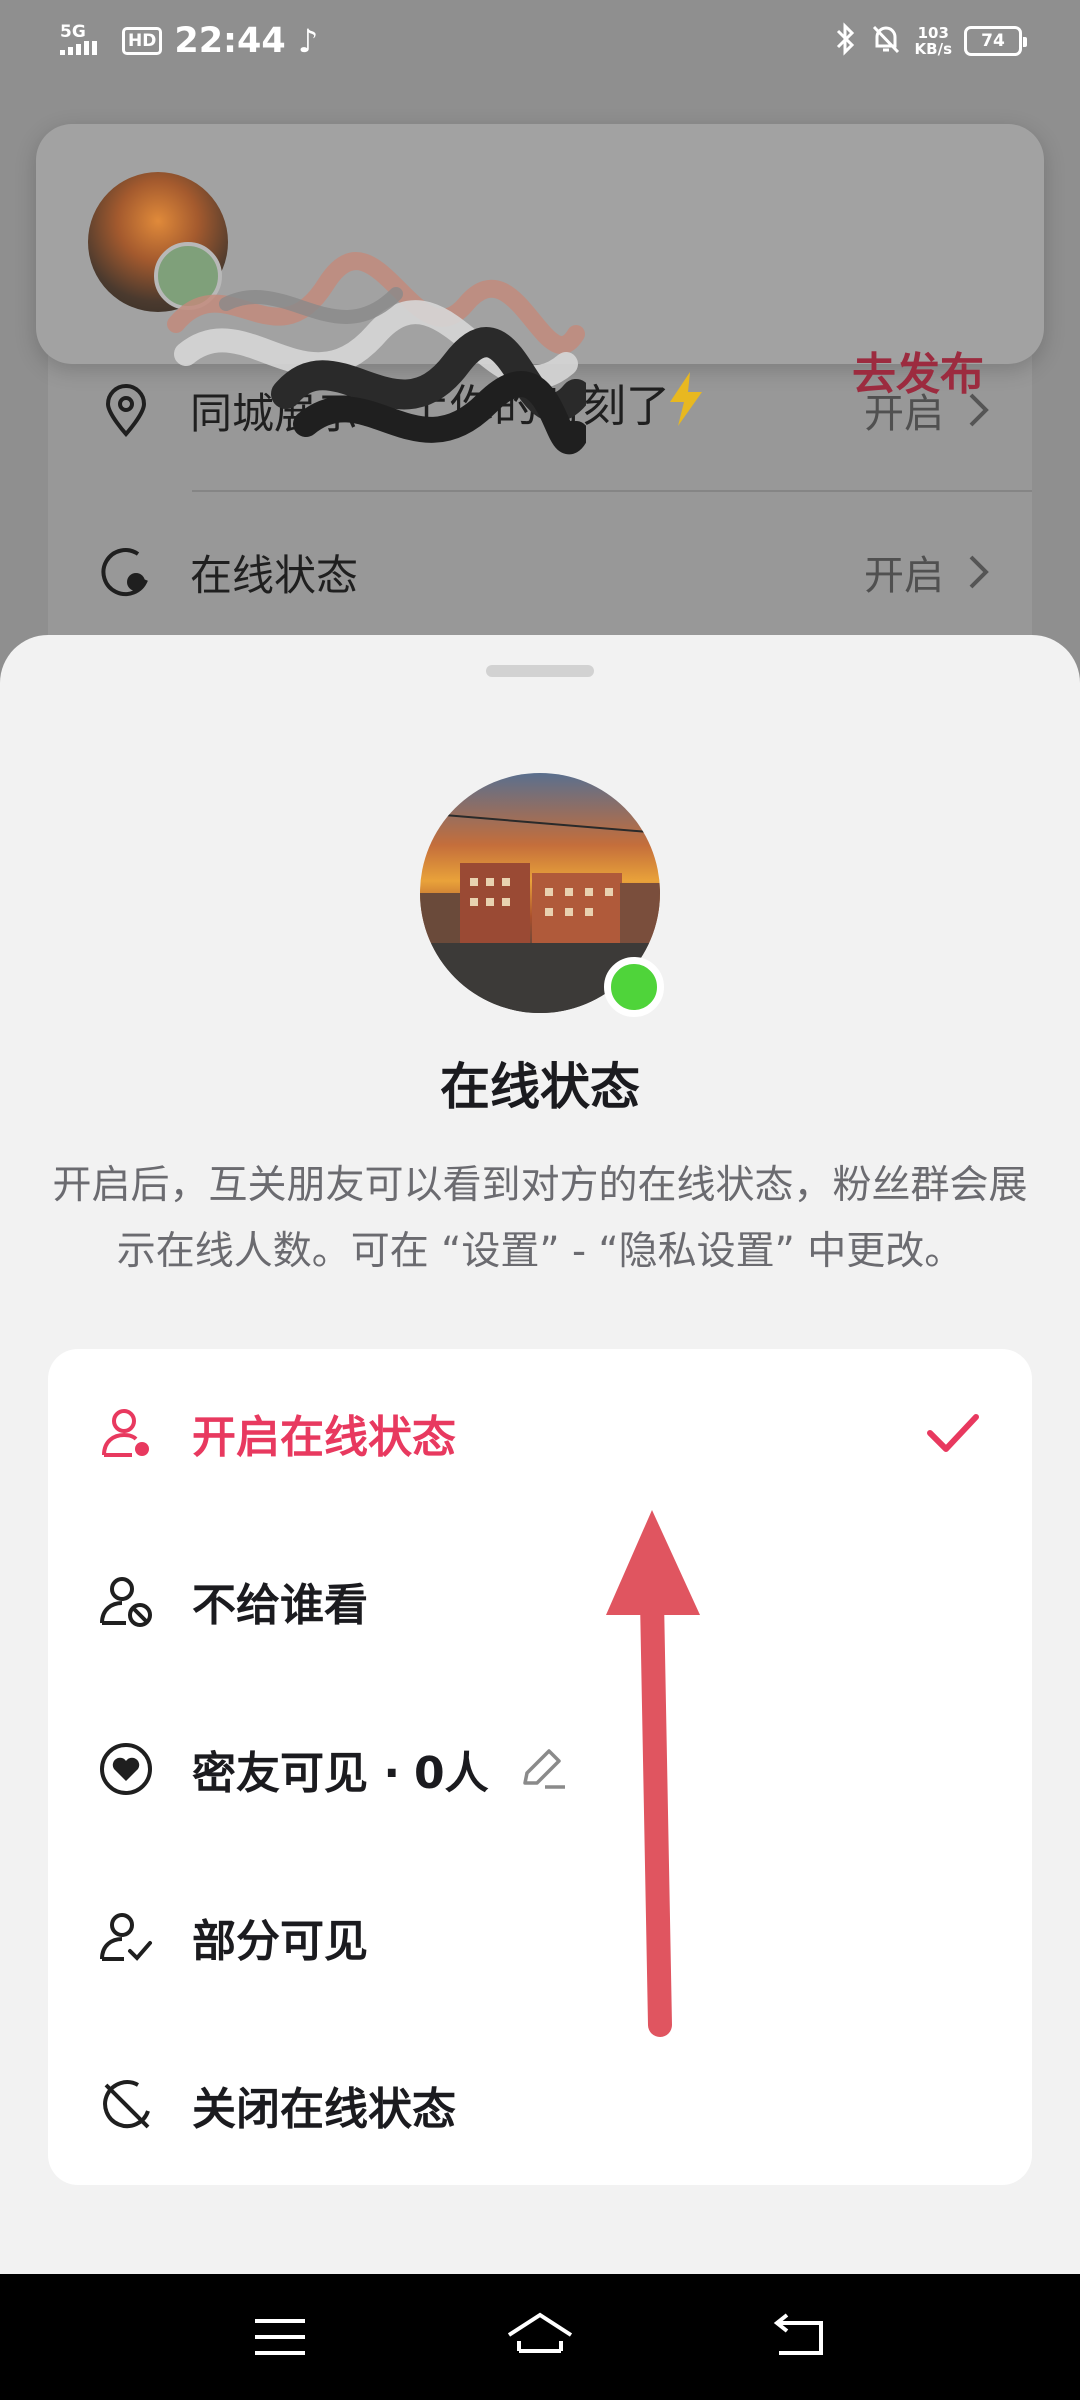 The width and height of the screenshot is (1080, 2400). Describe the element at coordinates (540, 671) in the screenshot. I see `sheet-drag-handle` at that location.